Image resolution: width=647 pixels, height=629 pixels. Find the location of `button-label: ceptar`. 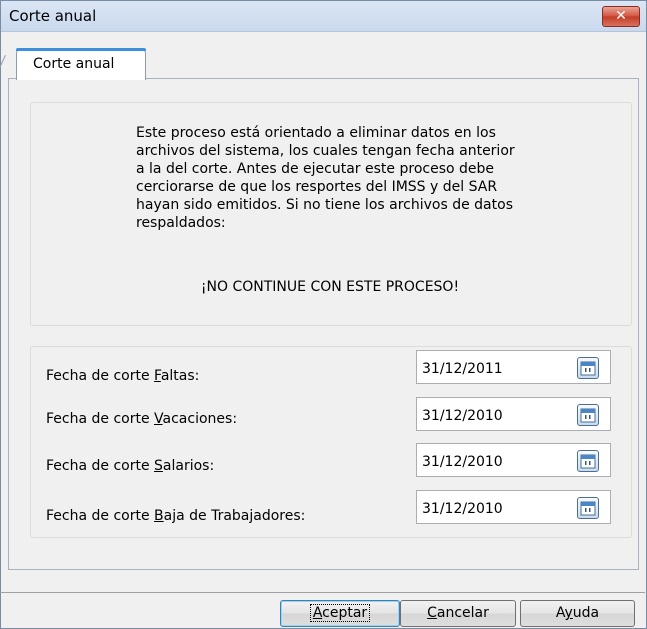

button-label: ceptar is located at coordinates (345, 613).